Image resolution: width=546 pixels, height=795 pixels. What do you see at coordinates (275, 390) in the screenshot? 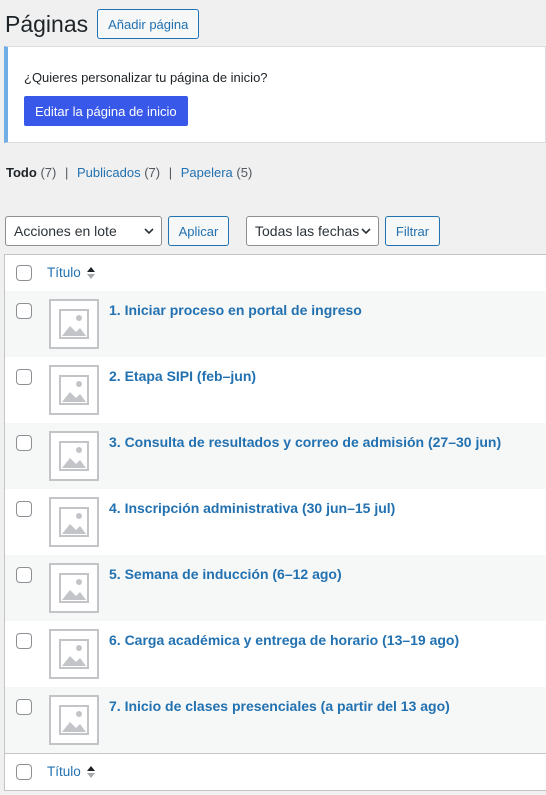
I see `table-row: 2. Etapa SIPI (feb–jun)` at bounding box center [275, 390].